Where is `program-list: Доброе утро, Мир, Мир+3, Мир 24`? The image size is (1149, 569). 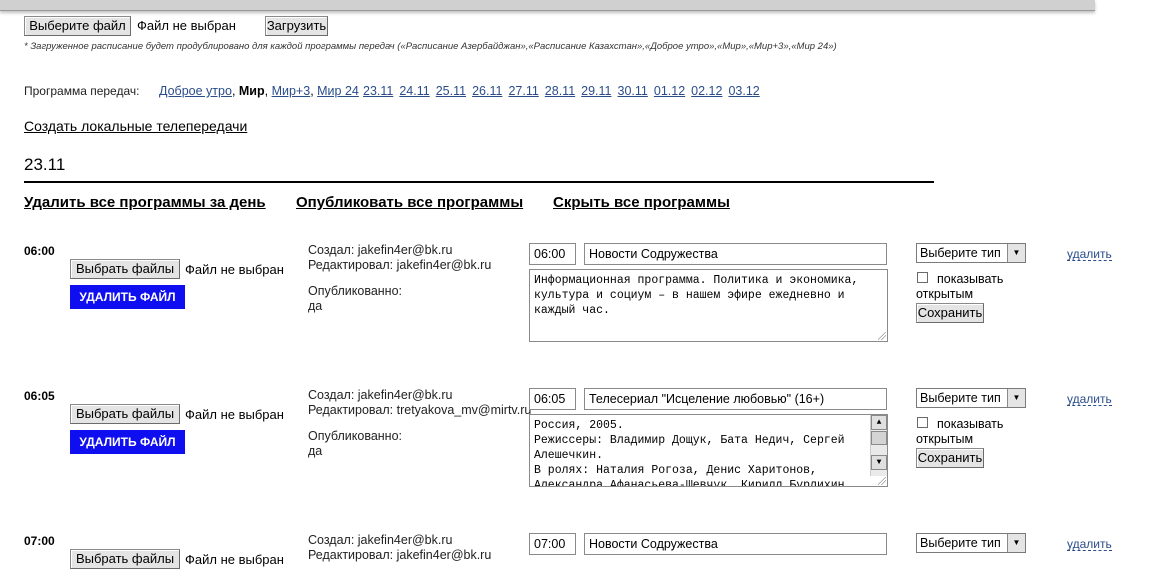 program-list: Доброе утро, Мир, Мир+3, Мир 24 is located at coordinates (259, 91).